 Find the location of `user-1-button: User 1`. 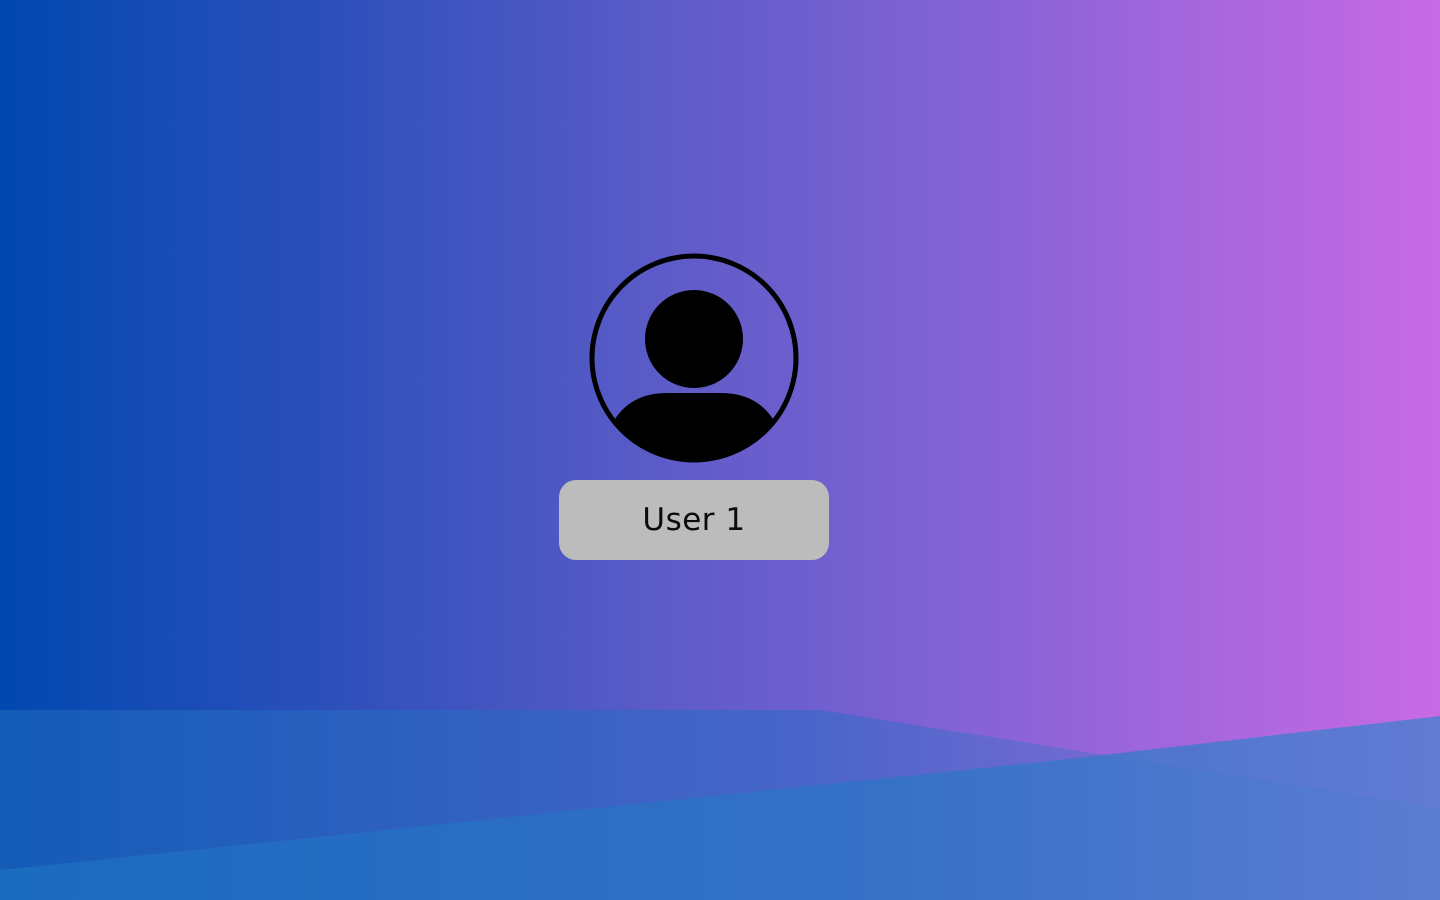

user-1-button: User 1 is located at coordinates (694, 520).